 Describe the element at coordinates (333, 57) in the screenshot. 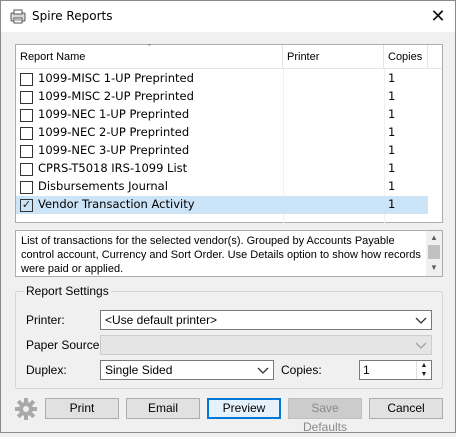

I see `column-header-printer: Printer` at that location.